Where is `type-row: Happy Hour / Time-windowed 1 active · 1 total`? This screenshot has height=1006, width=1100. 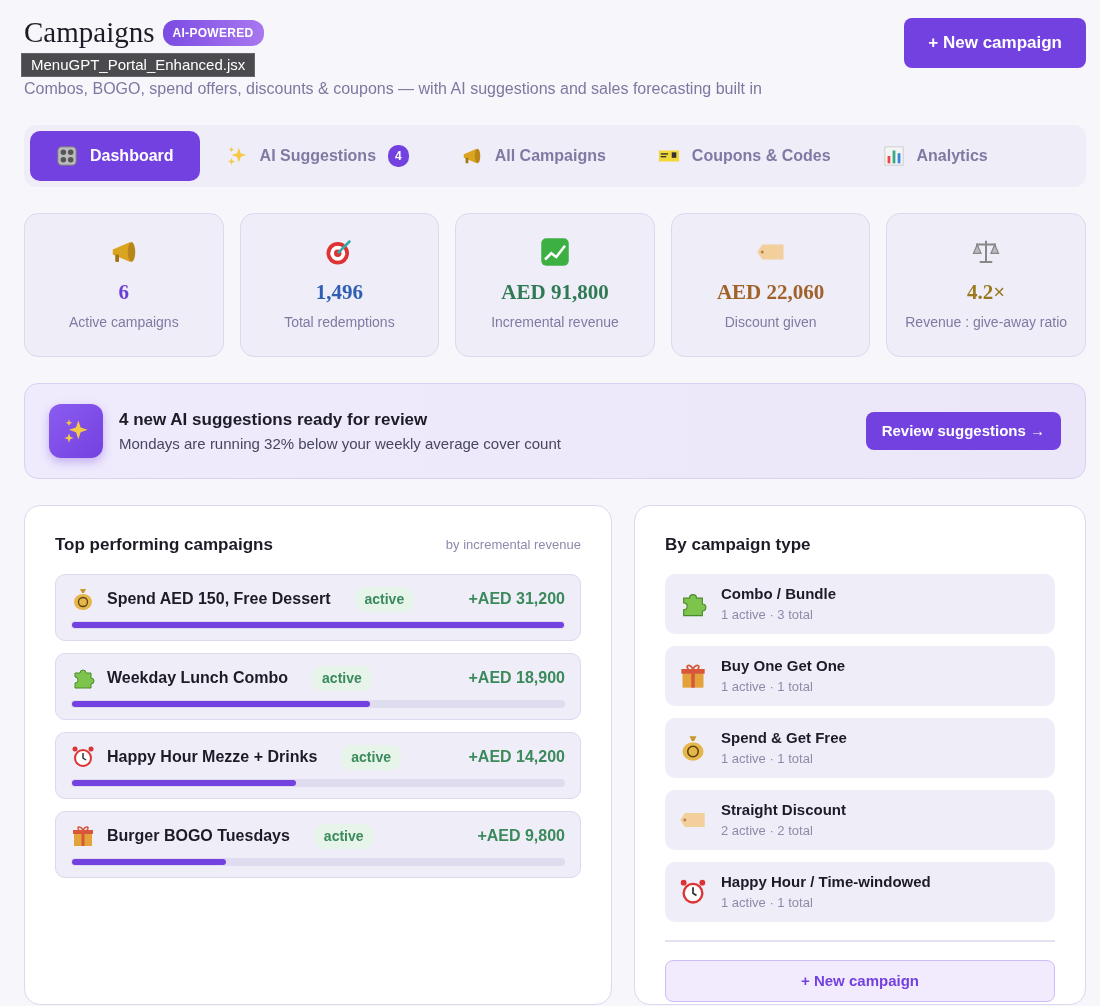 type-row: Happy Hour / Time-windowed 1 active · 1 total is located at coordinates (860, 891).